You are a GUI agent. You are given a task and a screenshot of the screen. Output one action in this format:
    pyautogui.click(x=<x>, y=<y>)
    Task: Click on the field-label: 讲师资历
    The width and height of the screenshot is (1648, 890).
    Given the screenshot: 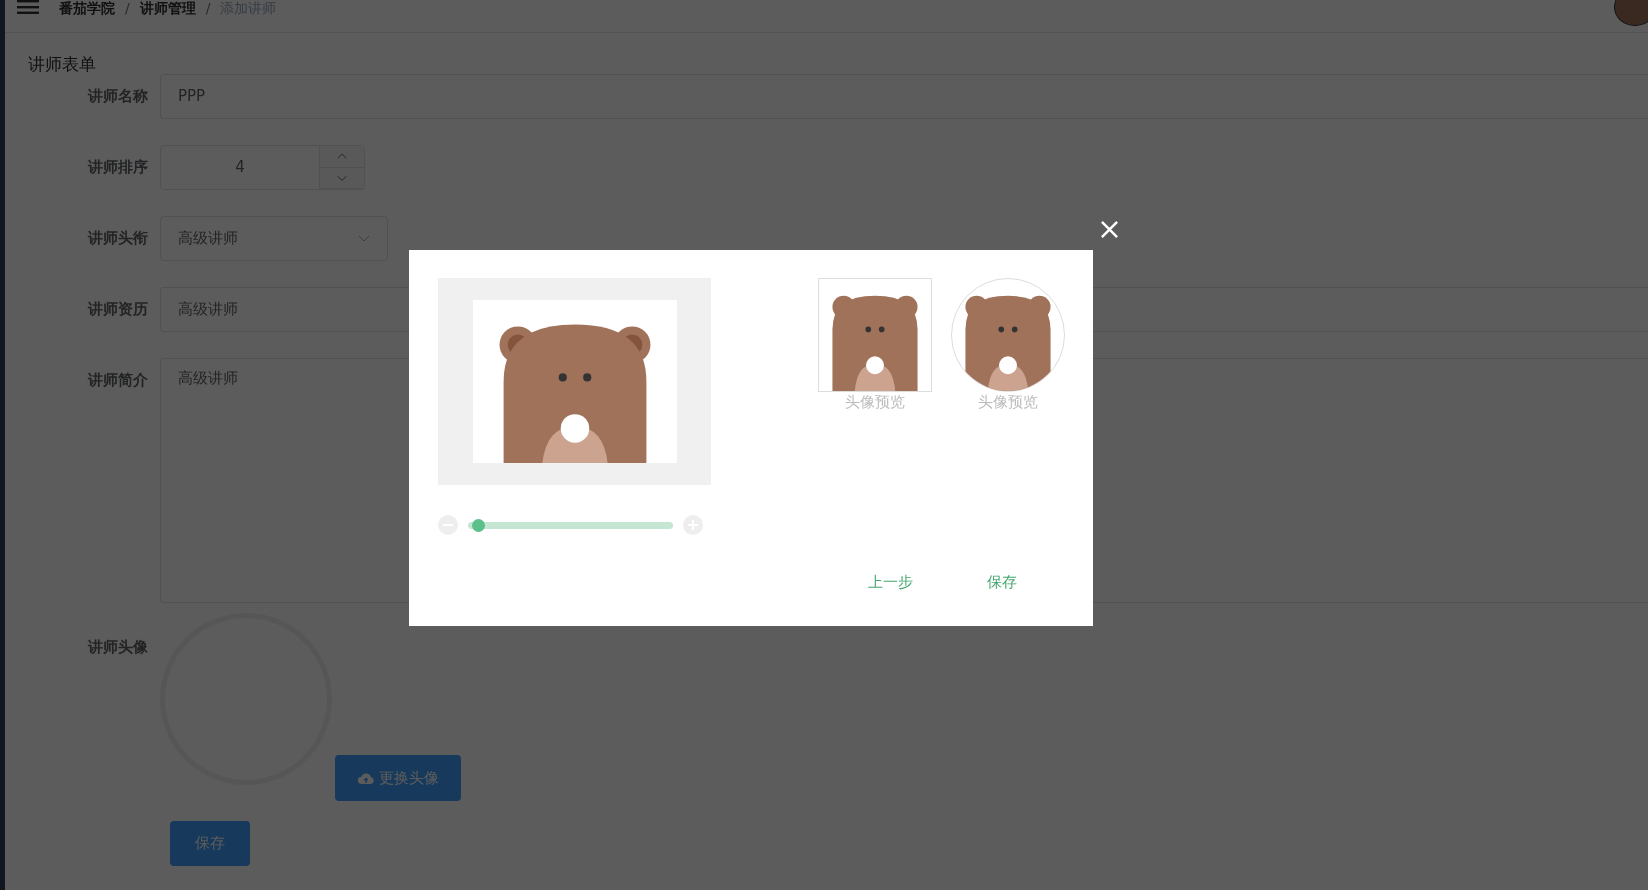 What is the action you would take?
    pyautogui.click(x=117, y=309)
    